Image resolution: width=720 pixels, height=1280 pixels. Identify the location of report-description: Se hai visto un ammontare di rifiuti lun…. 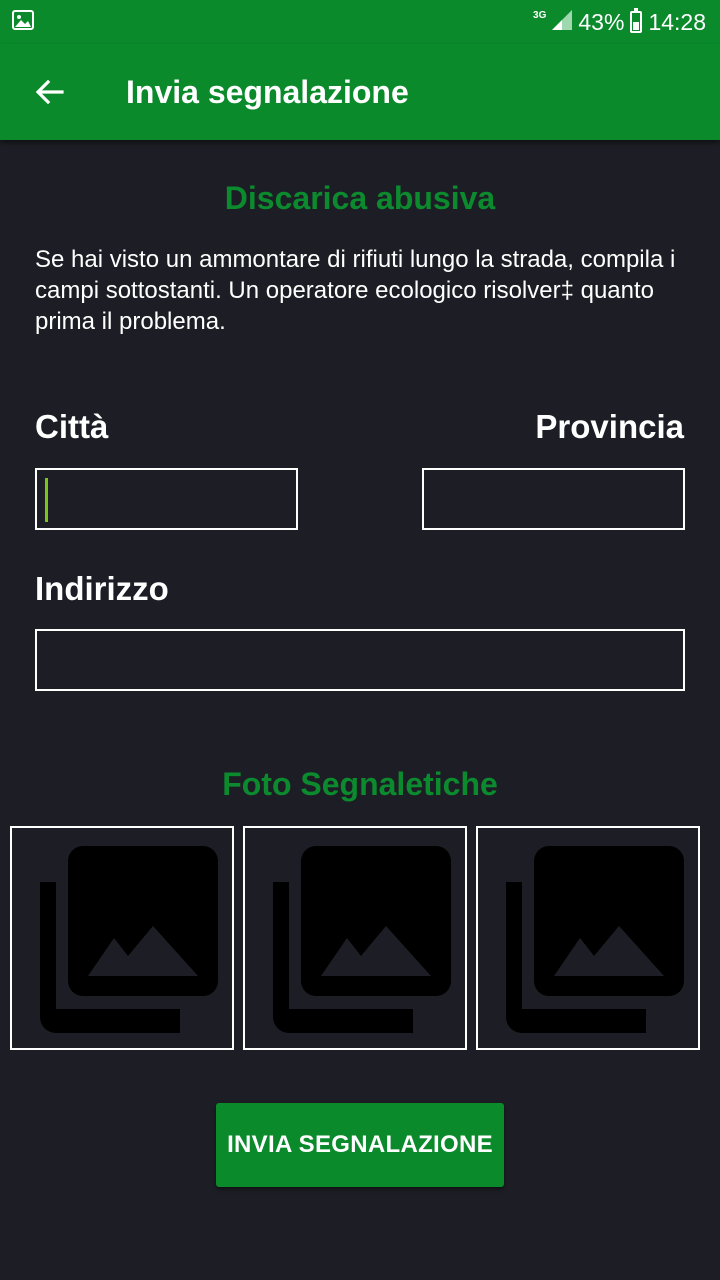
(355, 290).